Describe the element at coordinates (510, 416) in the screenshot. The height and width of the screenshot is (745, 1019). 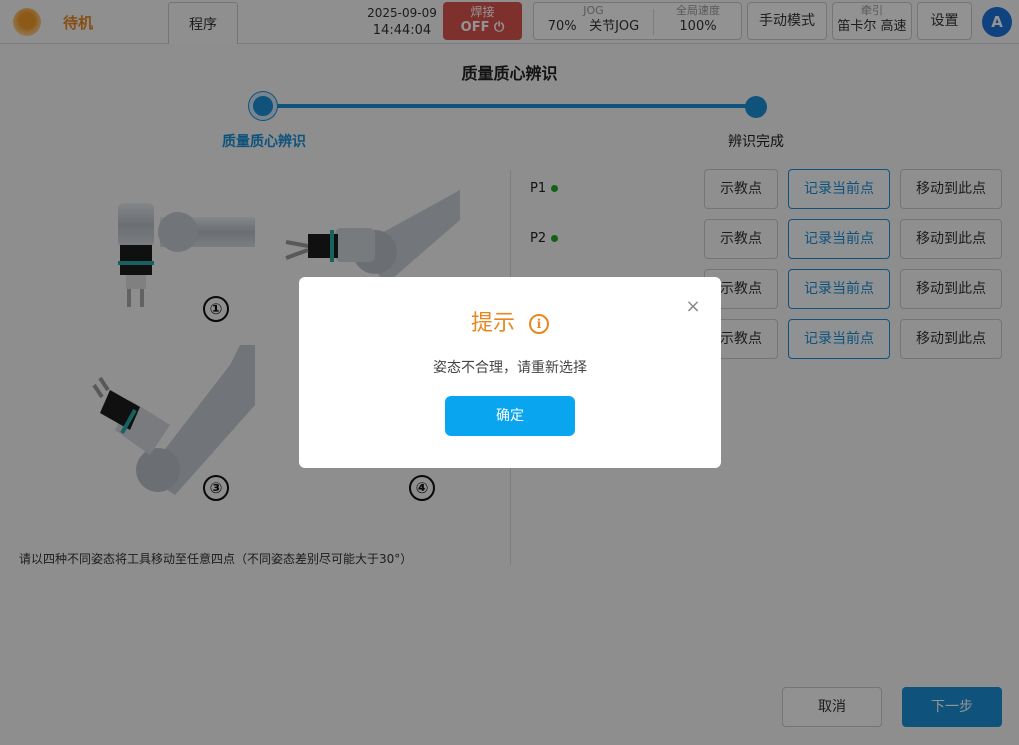
I see `confirm-button: 确定` at that location.